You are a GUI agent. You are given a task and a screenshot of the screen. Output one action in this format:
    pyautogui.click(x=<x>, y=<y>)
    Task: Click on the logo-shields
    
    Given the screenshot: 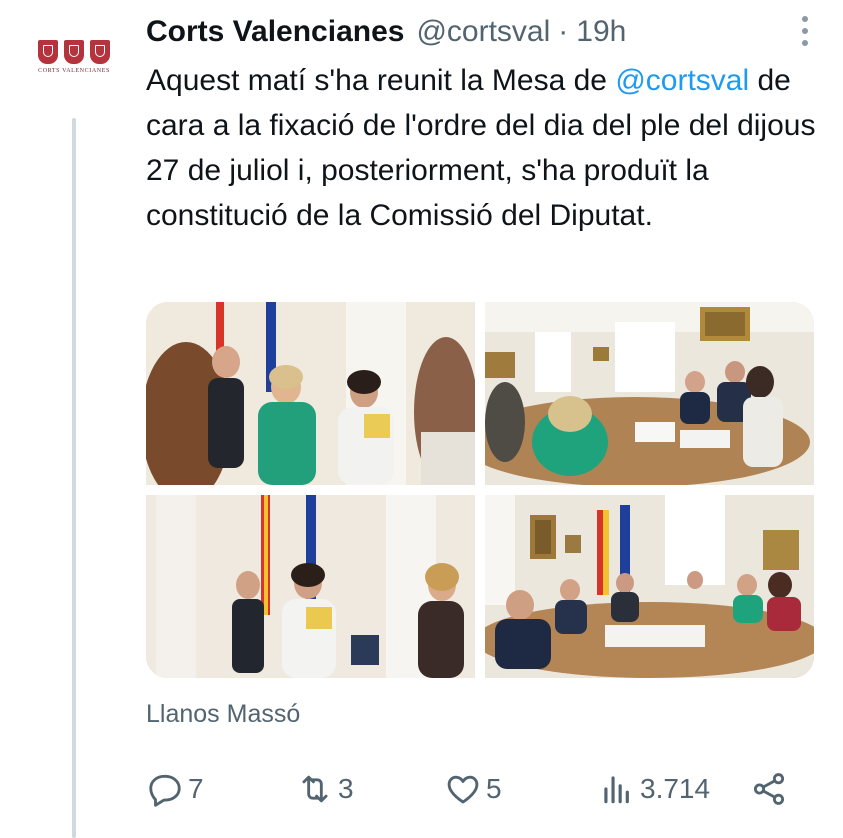 What is the action you would take?
    pyautogui.click(x=74, y=52)
    